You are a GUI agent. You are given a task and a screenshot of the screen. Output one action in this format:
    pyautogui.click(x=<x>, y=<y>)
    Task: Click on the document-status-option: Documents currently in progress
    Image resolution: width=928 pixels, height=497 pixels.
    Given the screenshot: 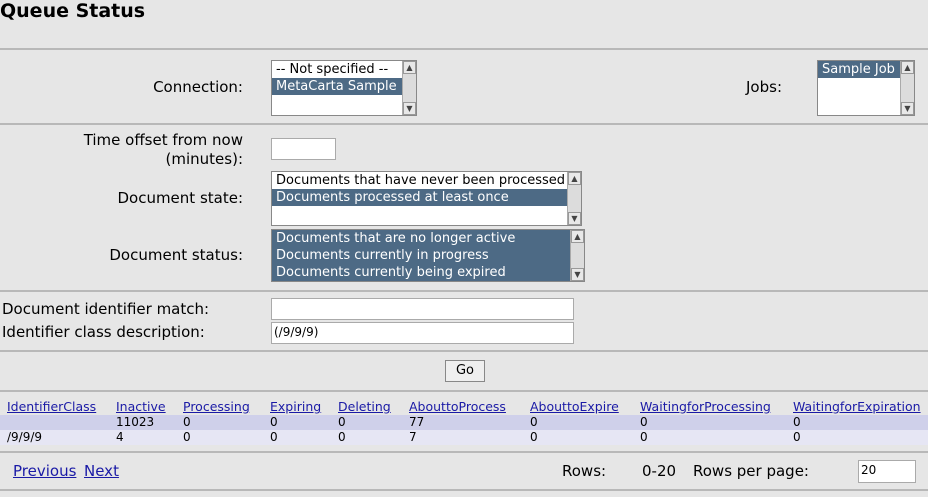 What is the action you would take?
    pyautogui.click(x=428, y=255)
    